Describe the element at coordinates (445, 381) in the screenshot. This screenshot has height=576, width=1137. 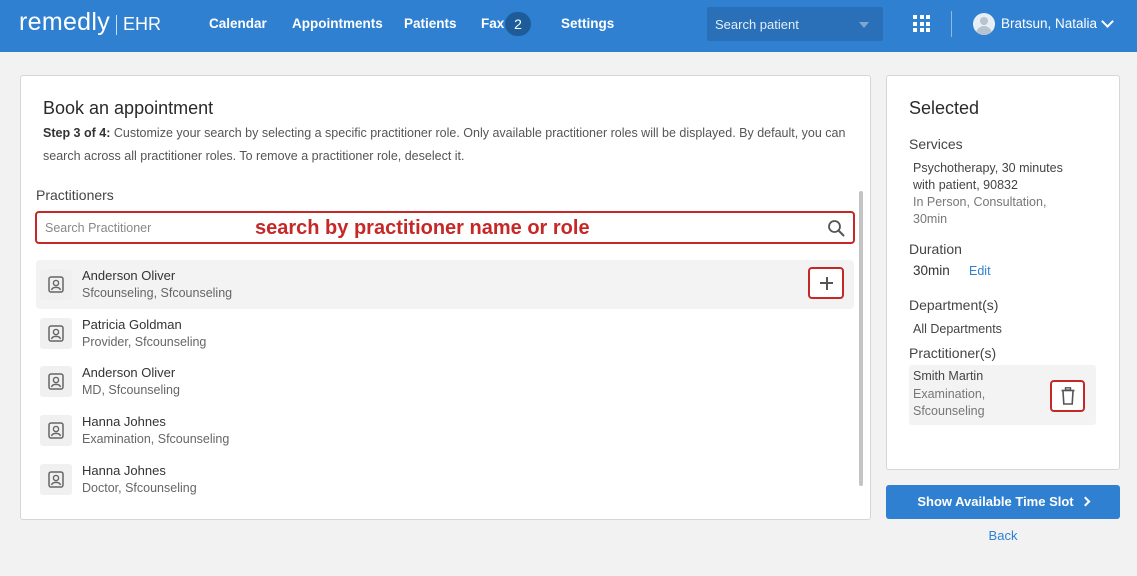
I see `practitioner-row: Anderson Oliver MD, Sfcounseling` at that location.